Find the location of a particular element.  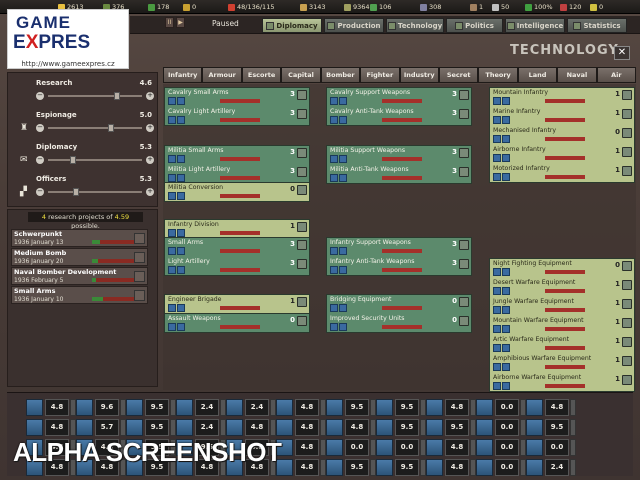

tab-intelligence: Intelligence is located at coordinates (535, 25).